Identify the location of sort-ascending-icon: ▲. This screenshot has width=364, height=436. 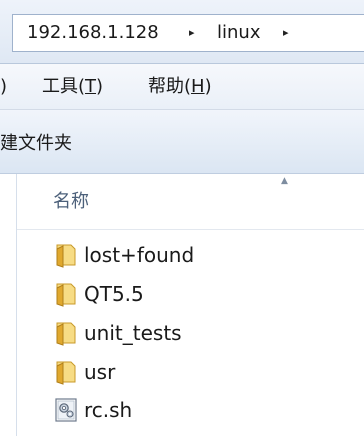
(284, 181).